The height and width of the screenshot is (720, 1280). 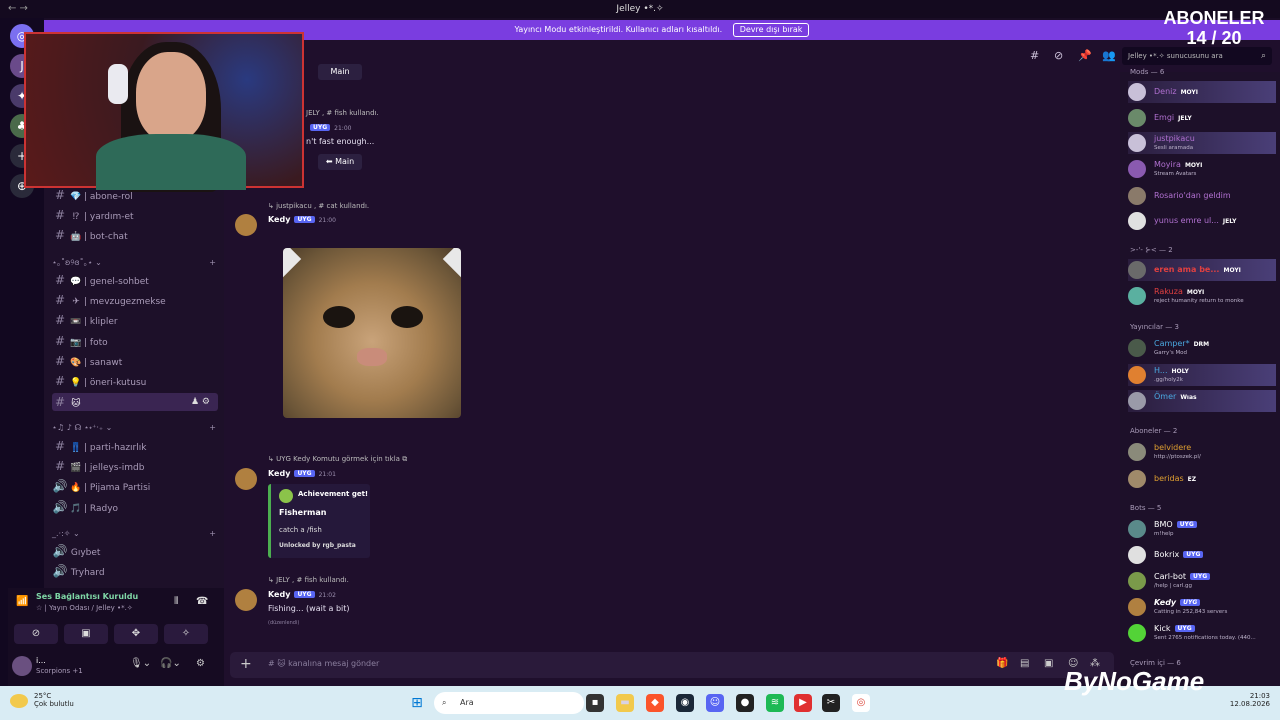 I want to click on weather-icon, so click(x=19, y=701).